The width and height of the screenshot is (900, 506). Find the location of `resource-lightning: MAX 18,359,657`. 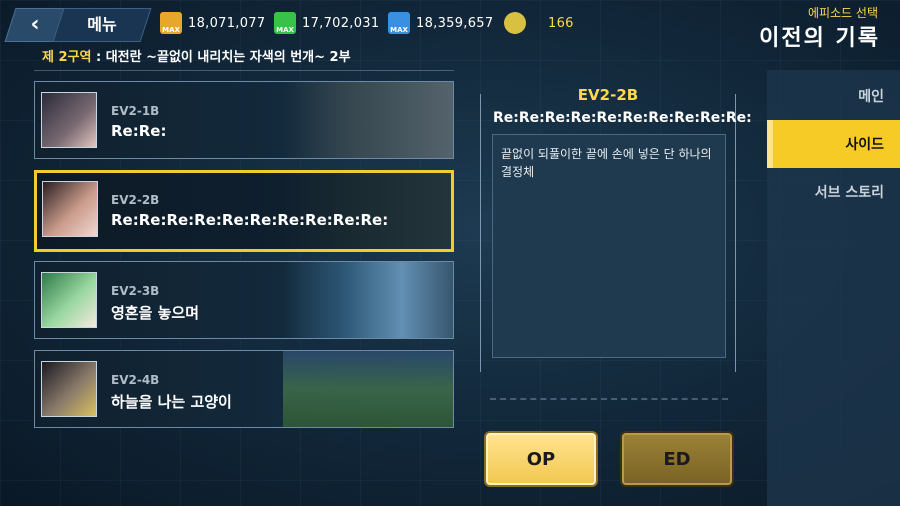

resource-lightning: MAX 18,359,657 is located at coordinates (440, 23).